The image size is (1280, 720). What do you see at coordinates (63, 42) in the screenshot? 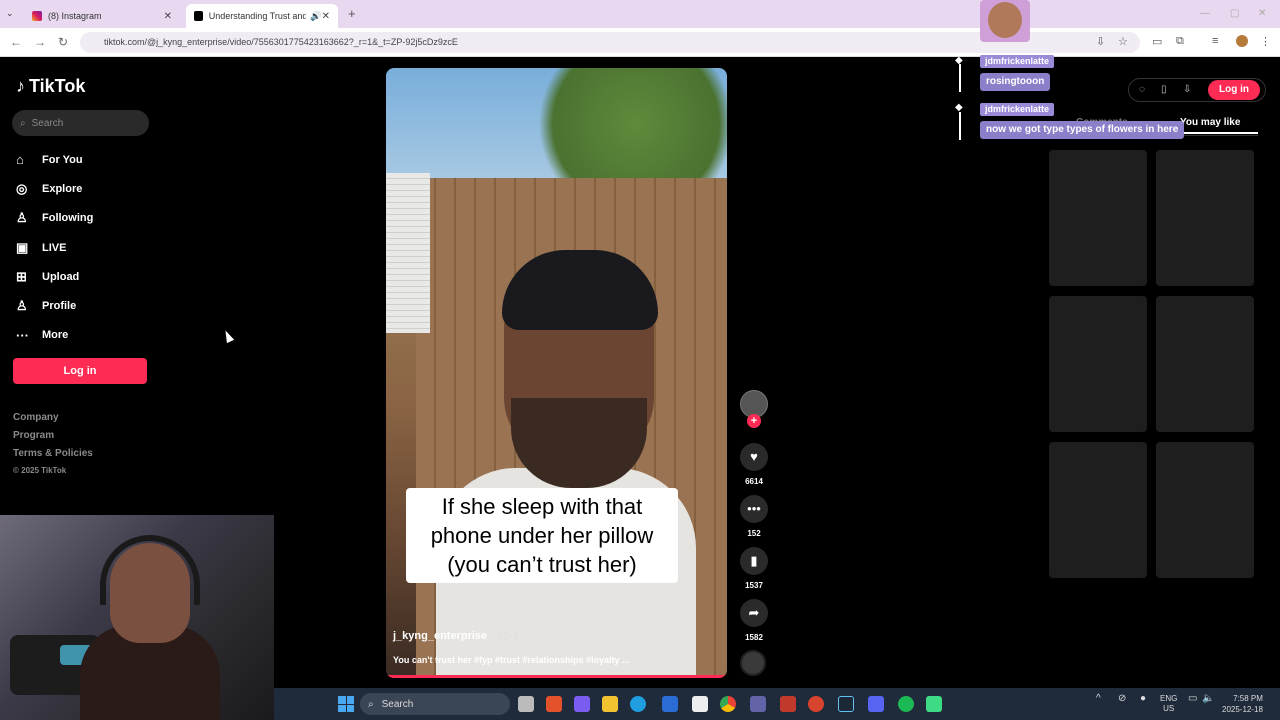
I see `reload-icon: ↻` at bounding box center [63, 42].